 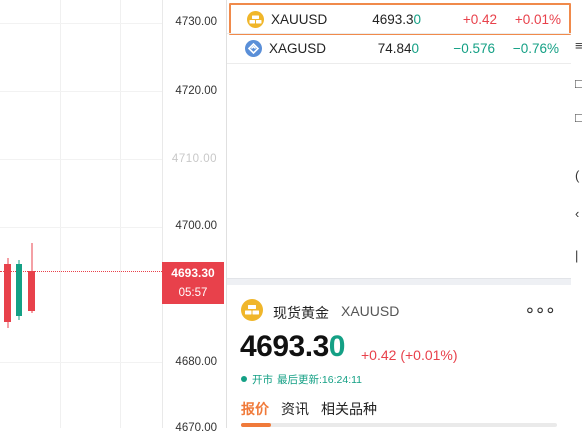 I want to click on current-price-line, so click(x=81, y=271).